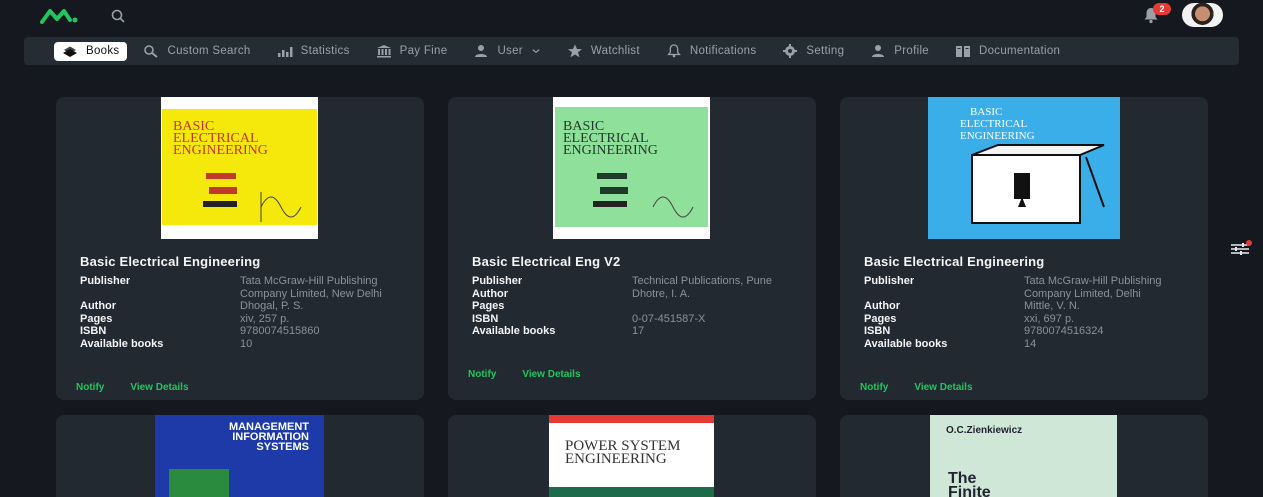 Image resolution: width=1263 pixels, height=497 pixels. I want to click on book-card: POWER SYSTEM ENGINEERING, so click(632, 456).